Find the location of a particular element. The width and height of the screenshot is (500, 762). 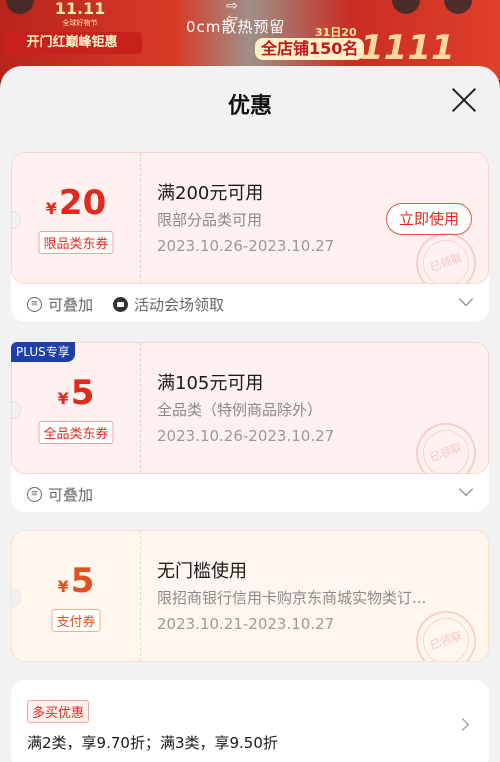

banner-logo-sub: 全球好物节 is located at coordinates (80, 23).